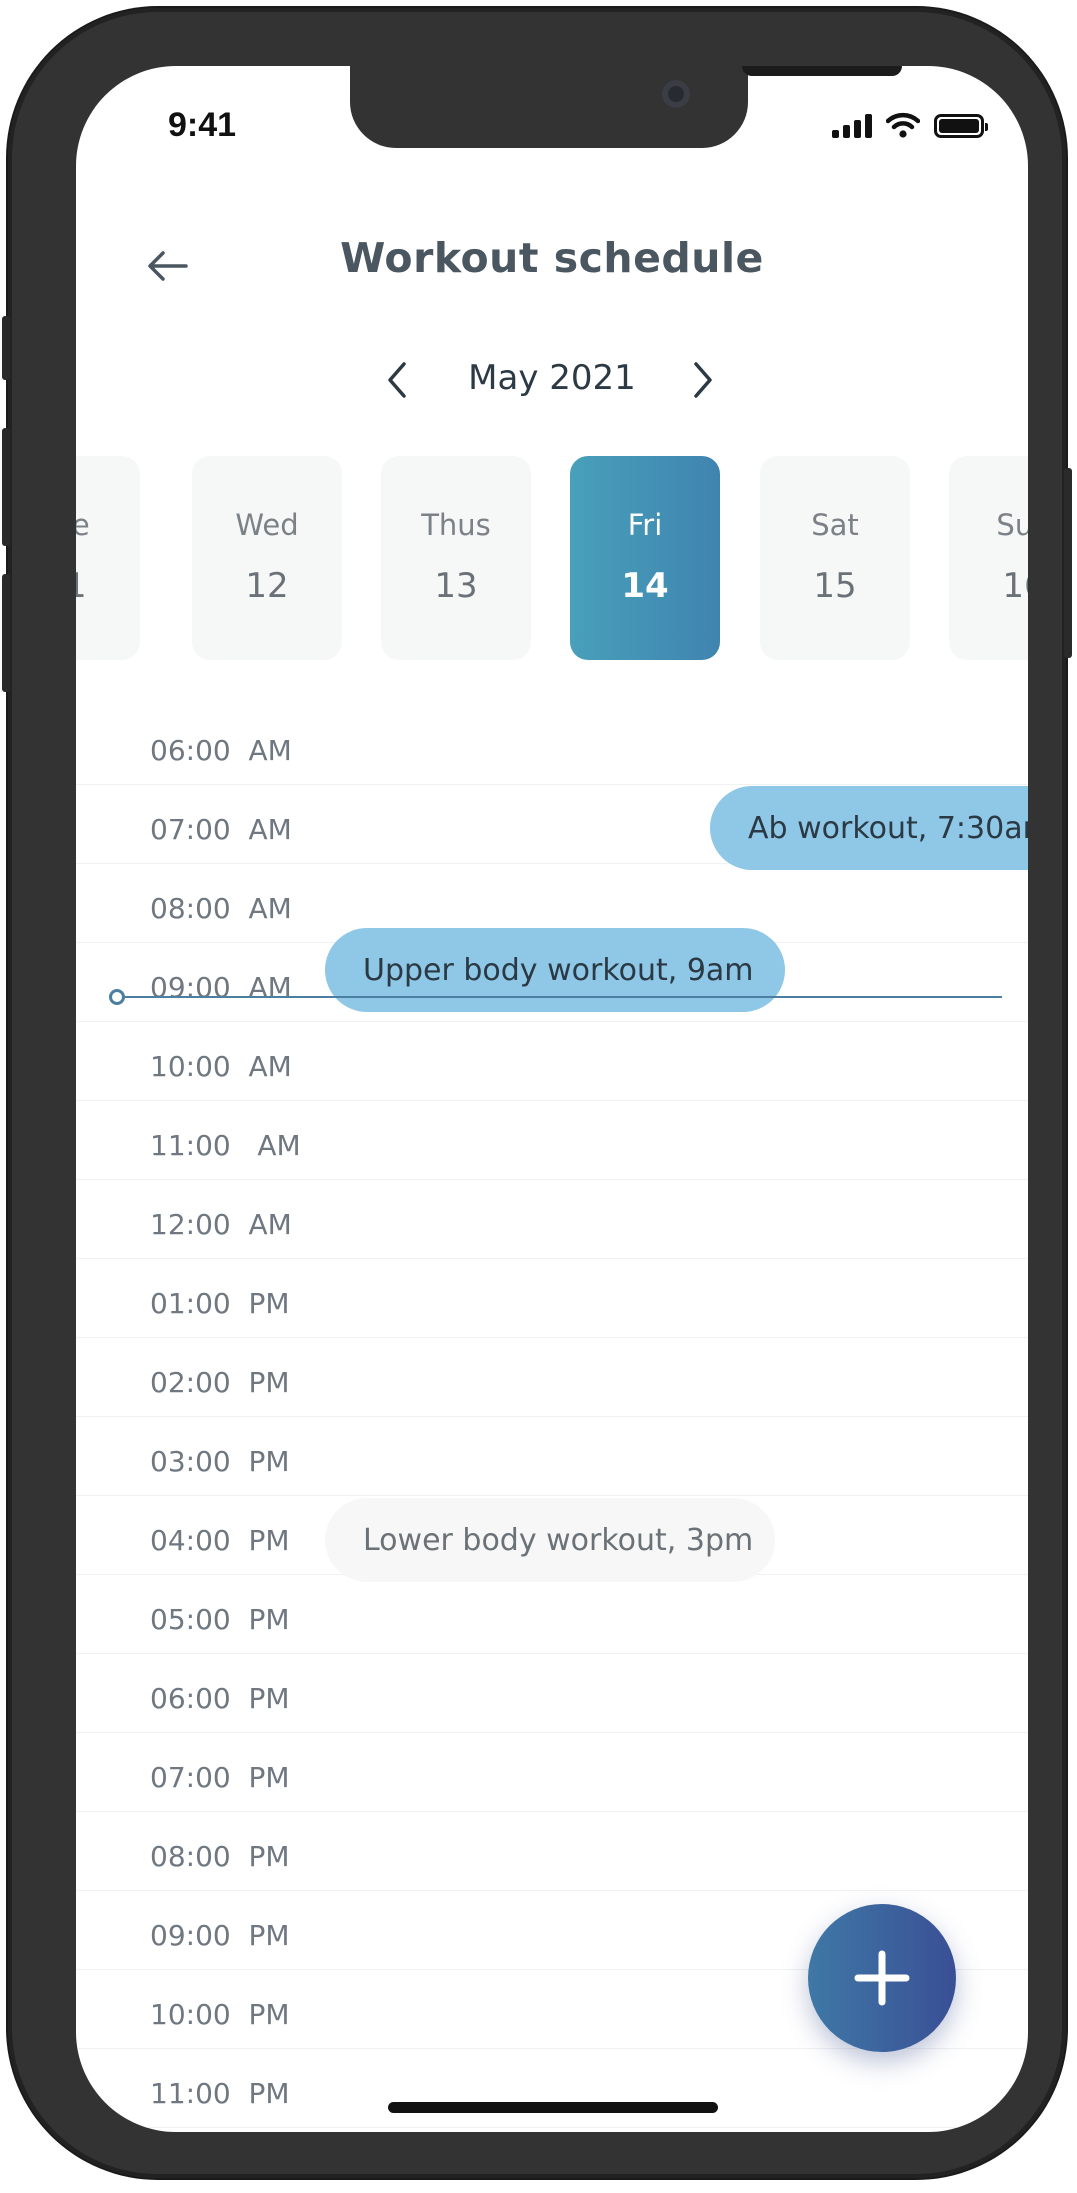 This screenshot has height=2193, width=1077. I want to click on status-time: 9:41, so click(202, 125).